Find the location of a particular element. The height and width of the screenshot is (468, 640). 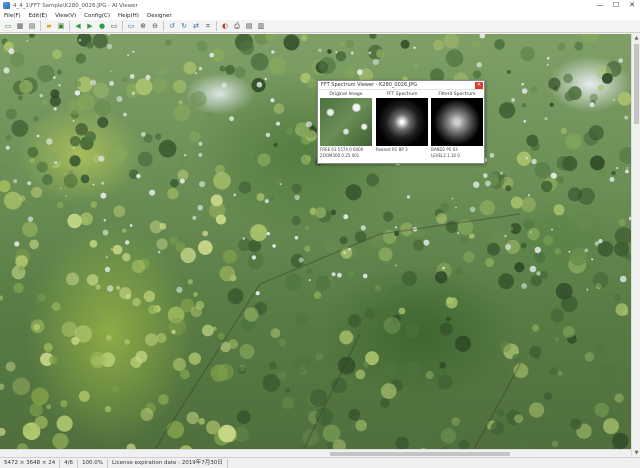

vertical-scroll-thumb is located at coordinates (636, 84).